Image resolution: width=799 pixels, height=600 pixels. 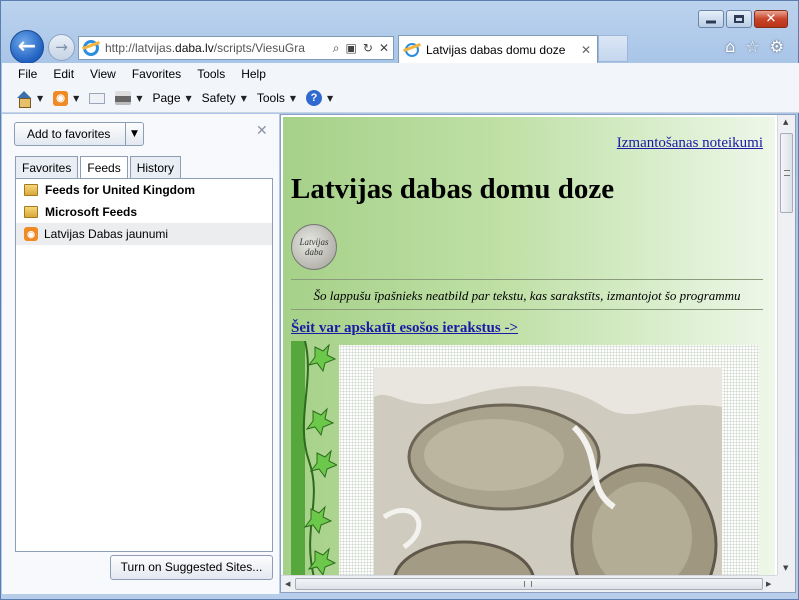 What do you see at coordinates (91, 212) in the screenshot?
I see `list-item-label: Microsoft Feeds` at bounding box center [91, 212].